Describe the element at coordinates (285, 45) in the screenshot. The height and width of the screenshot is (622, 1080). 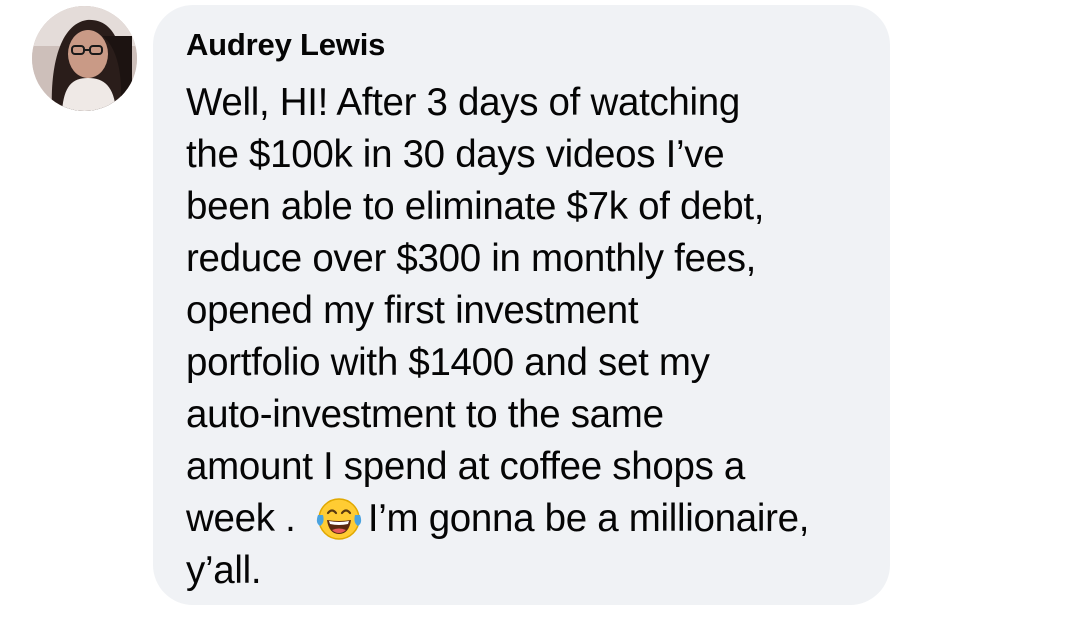
I see `comment-author-name: Audrey Lewis` at that location.